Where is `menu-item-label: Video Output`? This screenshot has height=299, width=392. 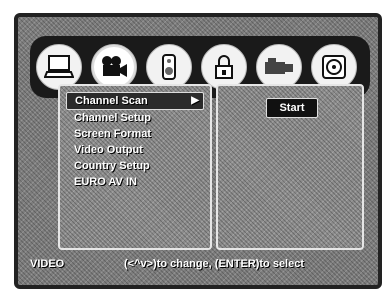
menu-item-label: Video Output is located at coordinates (108, 150).